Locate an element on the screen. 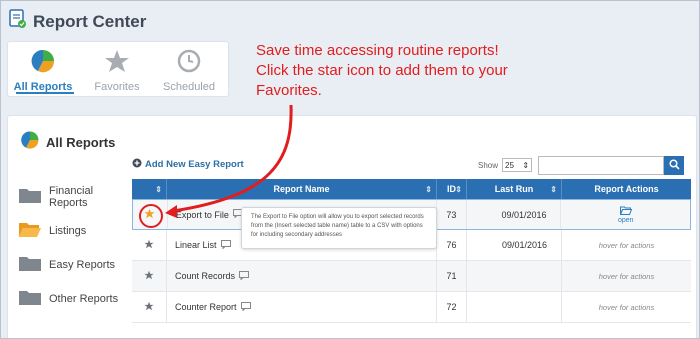 The height and width of the screenshot is (339, 700). column-header-last-run: Last Run ⇕ is located at coordinates (514, 189).